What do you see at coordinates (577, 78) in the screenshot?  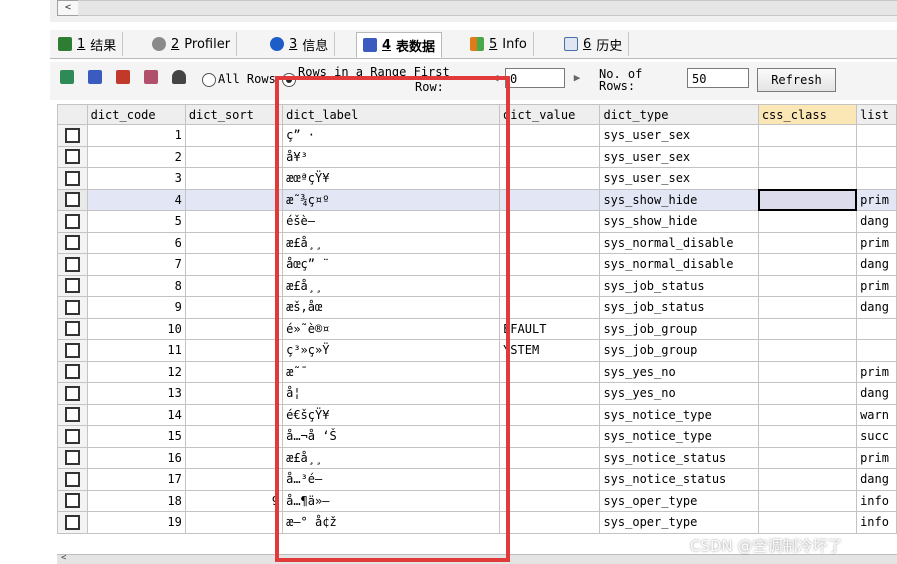 I see `next-page-arrow-icon: ▶` at bounding box center [577, 78].